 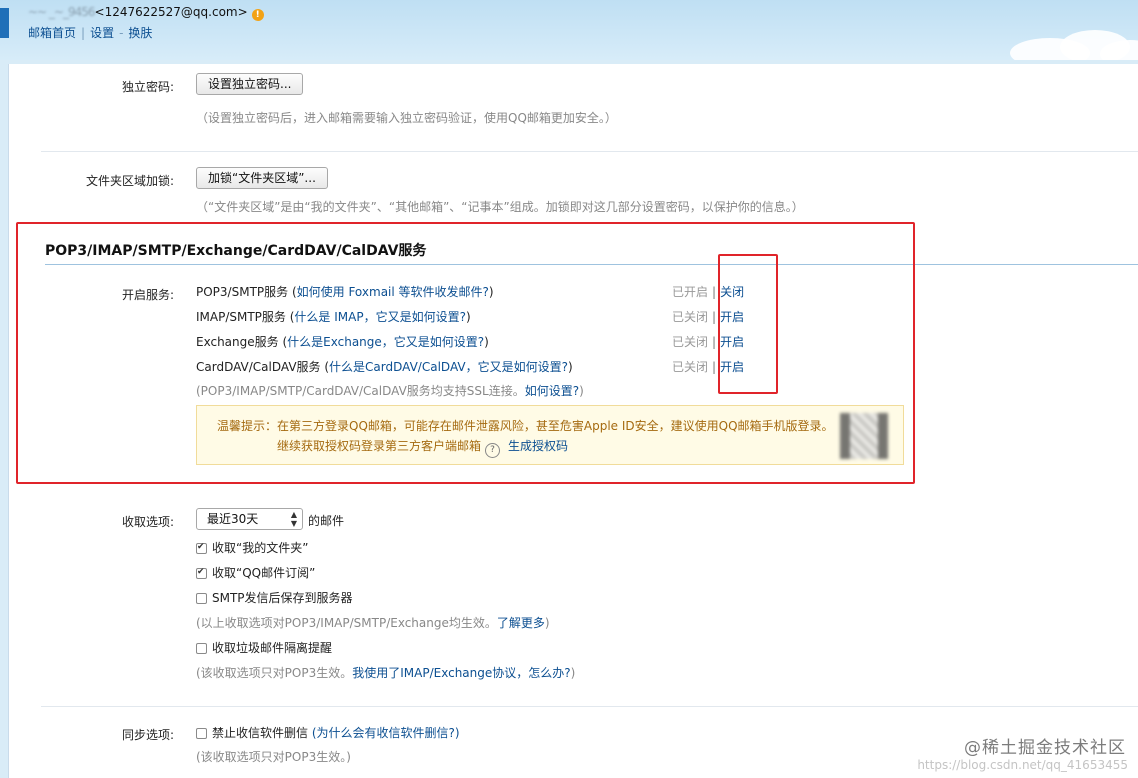 I want to click on link-mail-home: 邮箱首页, so click(x=52, y=33).